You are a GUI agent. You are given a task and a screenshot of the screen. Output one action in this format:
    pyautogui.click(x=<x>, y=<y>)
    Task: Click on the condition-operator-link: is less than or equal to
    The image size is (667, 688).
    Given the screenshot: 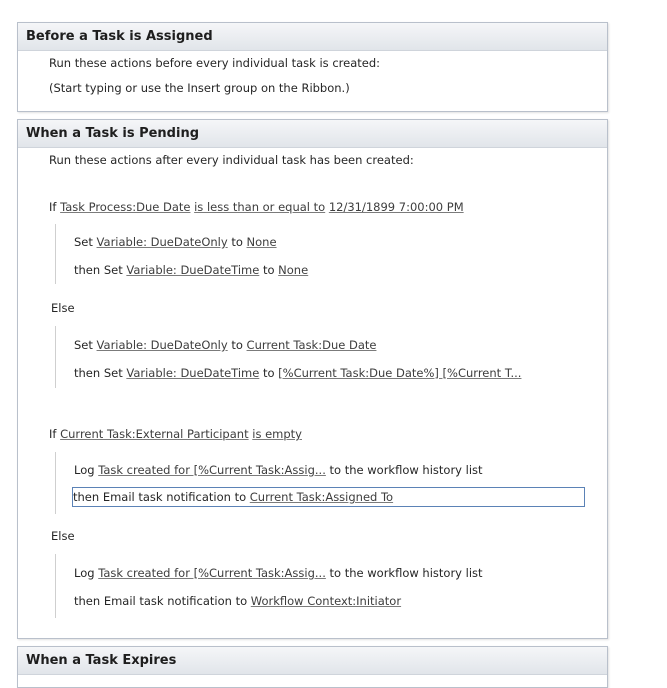 What is the action you would take?
    pyautogui.click(x=259, y=207)
    